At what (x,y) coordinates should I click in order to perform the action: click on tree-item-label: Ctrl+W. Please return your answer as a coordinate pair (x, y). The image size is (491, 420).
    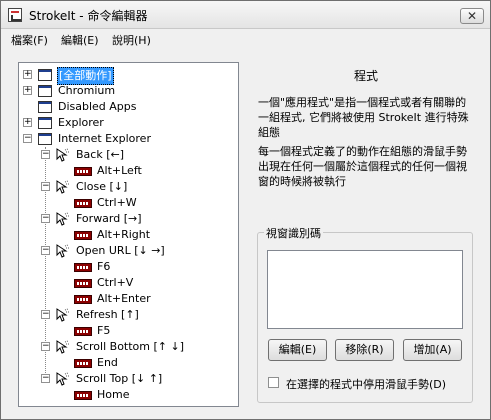
    Looking at the image, I should click on (117, 202).